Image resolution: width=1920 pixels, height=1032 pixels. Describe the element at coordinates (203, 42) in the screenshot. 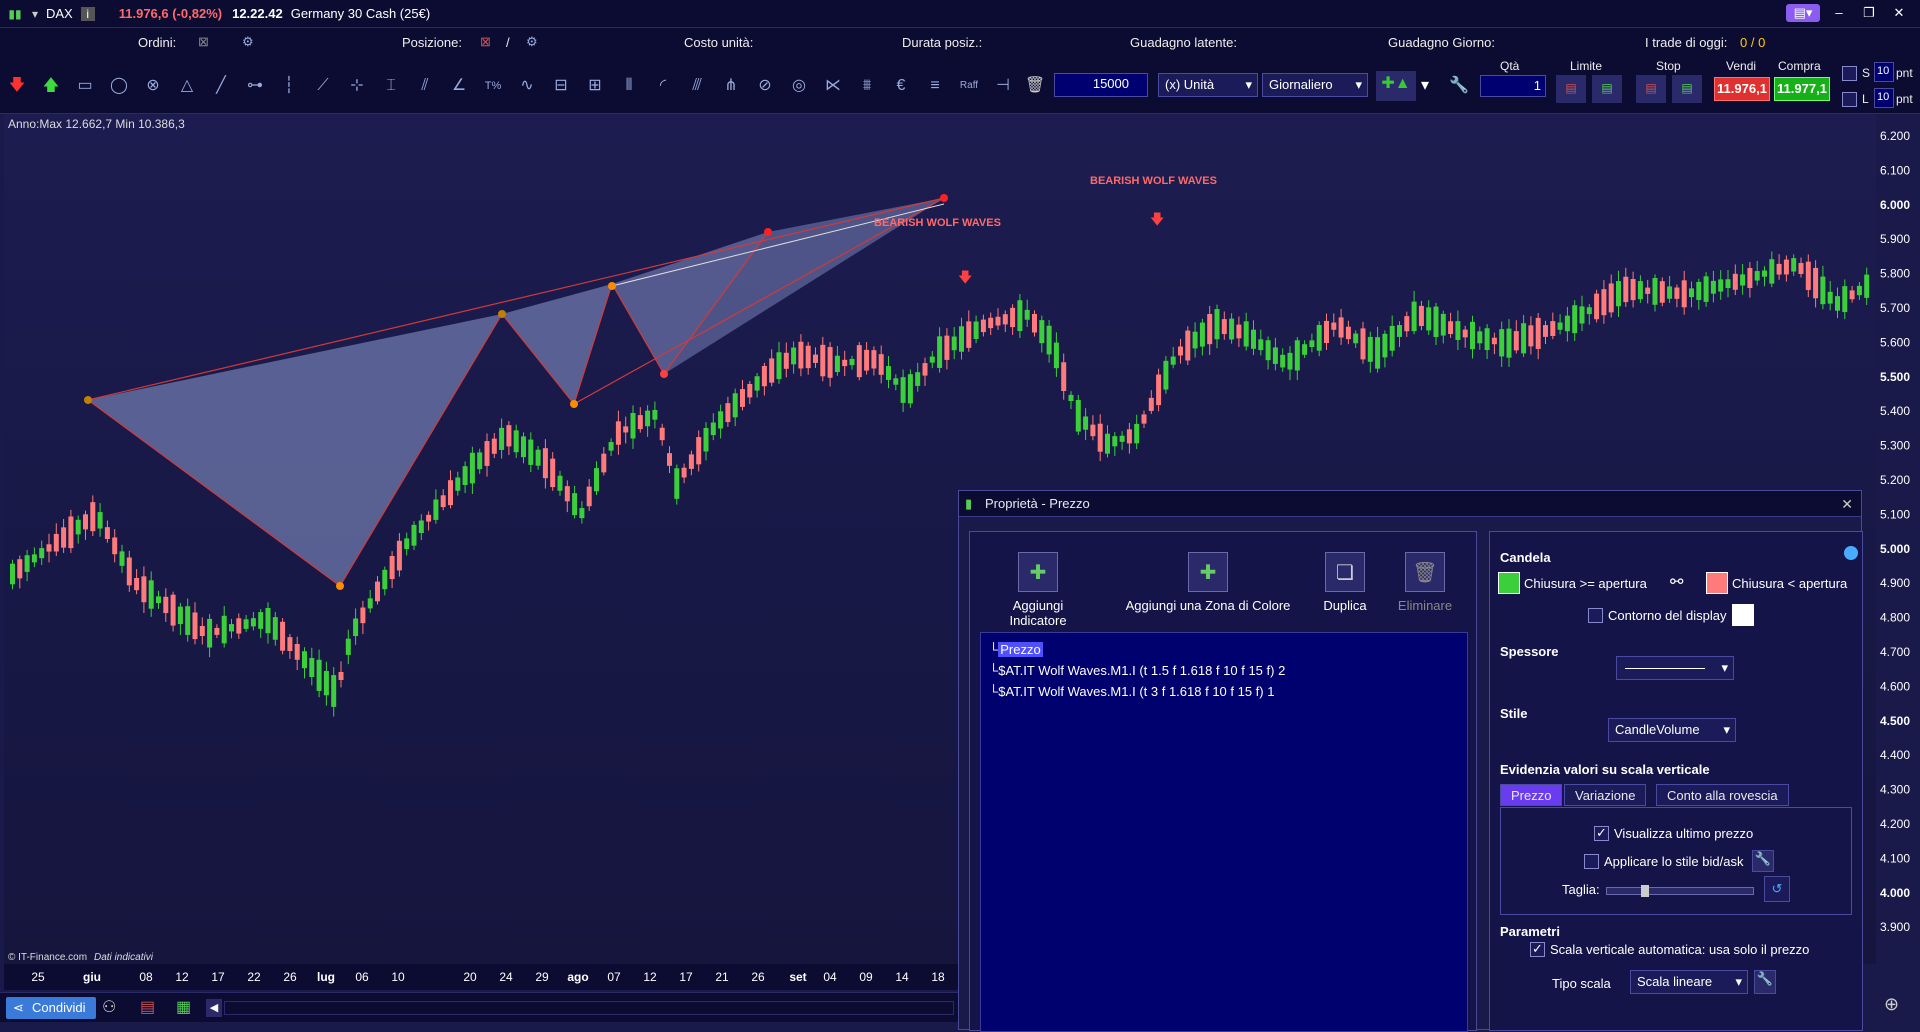

I see `orders-cancel-icon: ⊠` at that location.